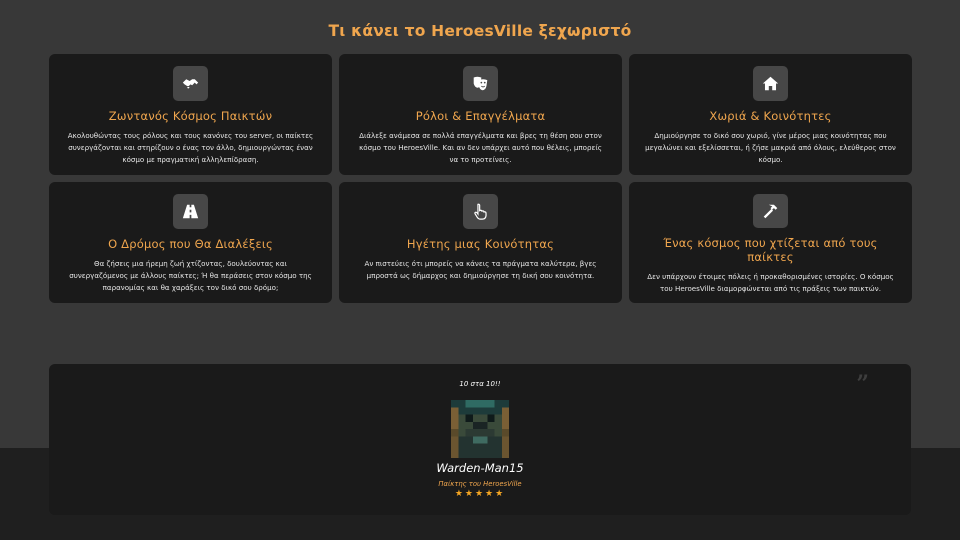 This screenshot has height=540, width=960. What do you see at coordinates (770, 83) in the screenshot?
I see `home-icon` at bounding box center [770, 83].